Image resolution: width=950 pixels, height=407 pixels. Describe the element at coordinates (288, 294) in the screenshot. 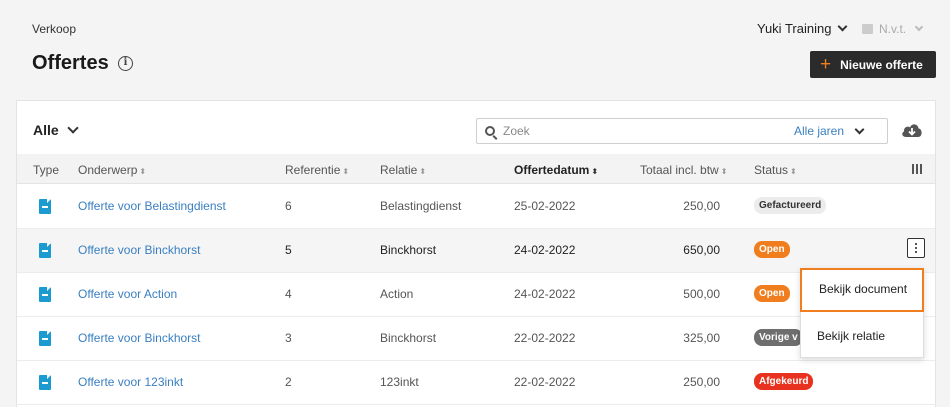

I see `row-reference: 4` at that location.